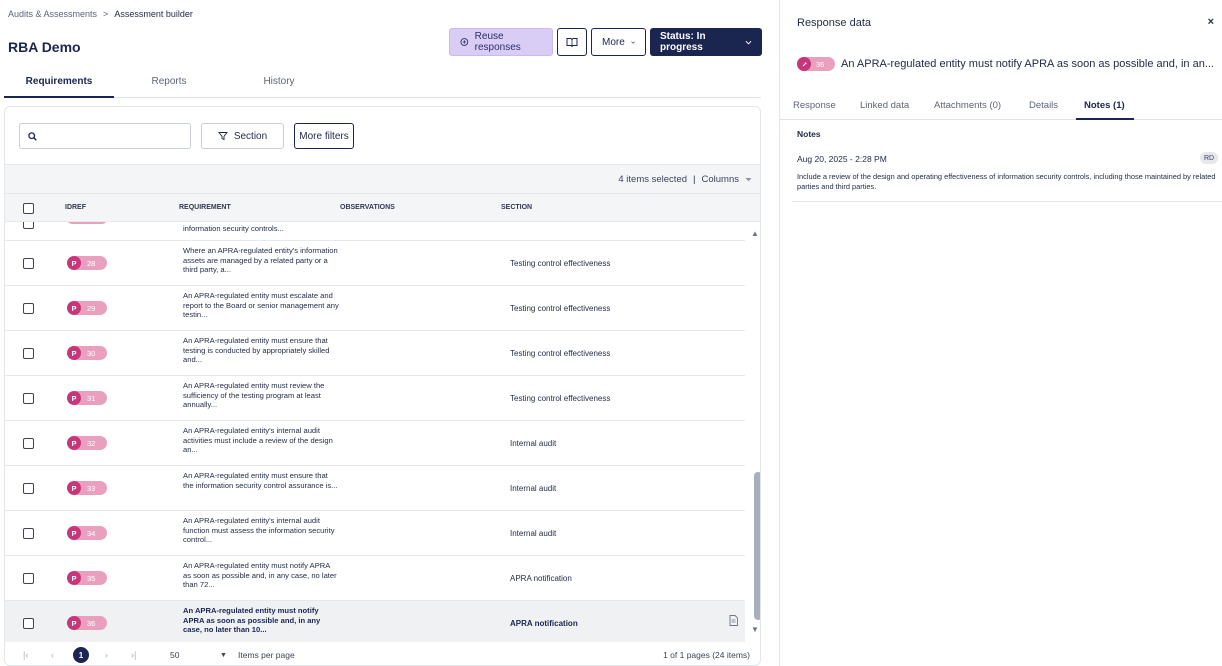 This screenshot has height=666, width=1222. I want to click on selection-bar: 4 items selected | Columns, so click(382, 179).